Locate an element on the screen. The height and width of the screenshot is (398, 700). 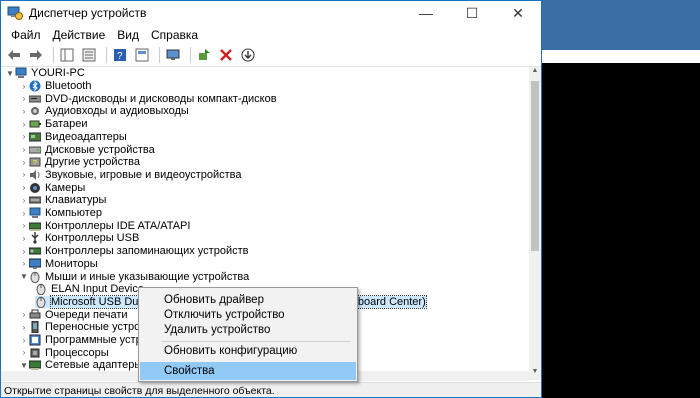
keyboard-icon is located at coordinates (35, 200).